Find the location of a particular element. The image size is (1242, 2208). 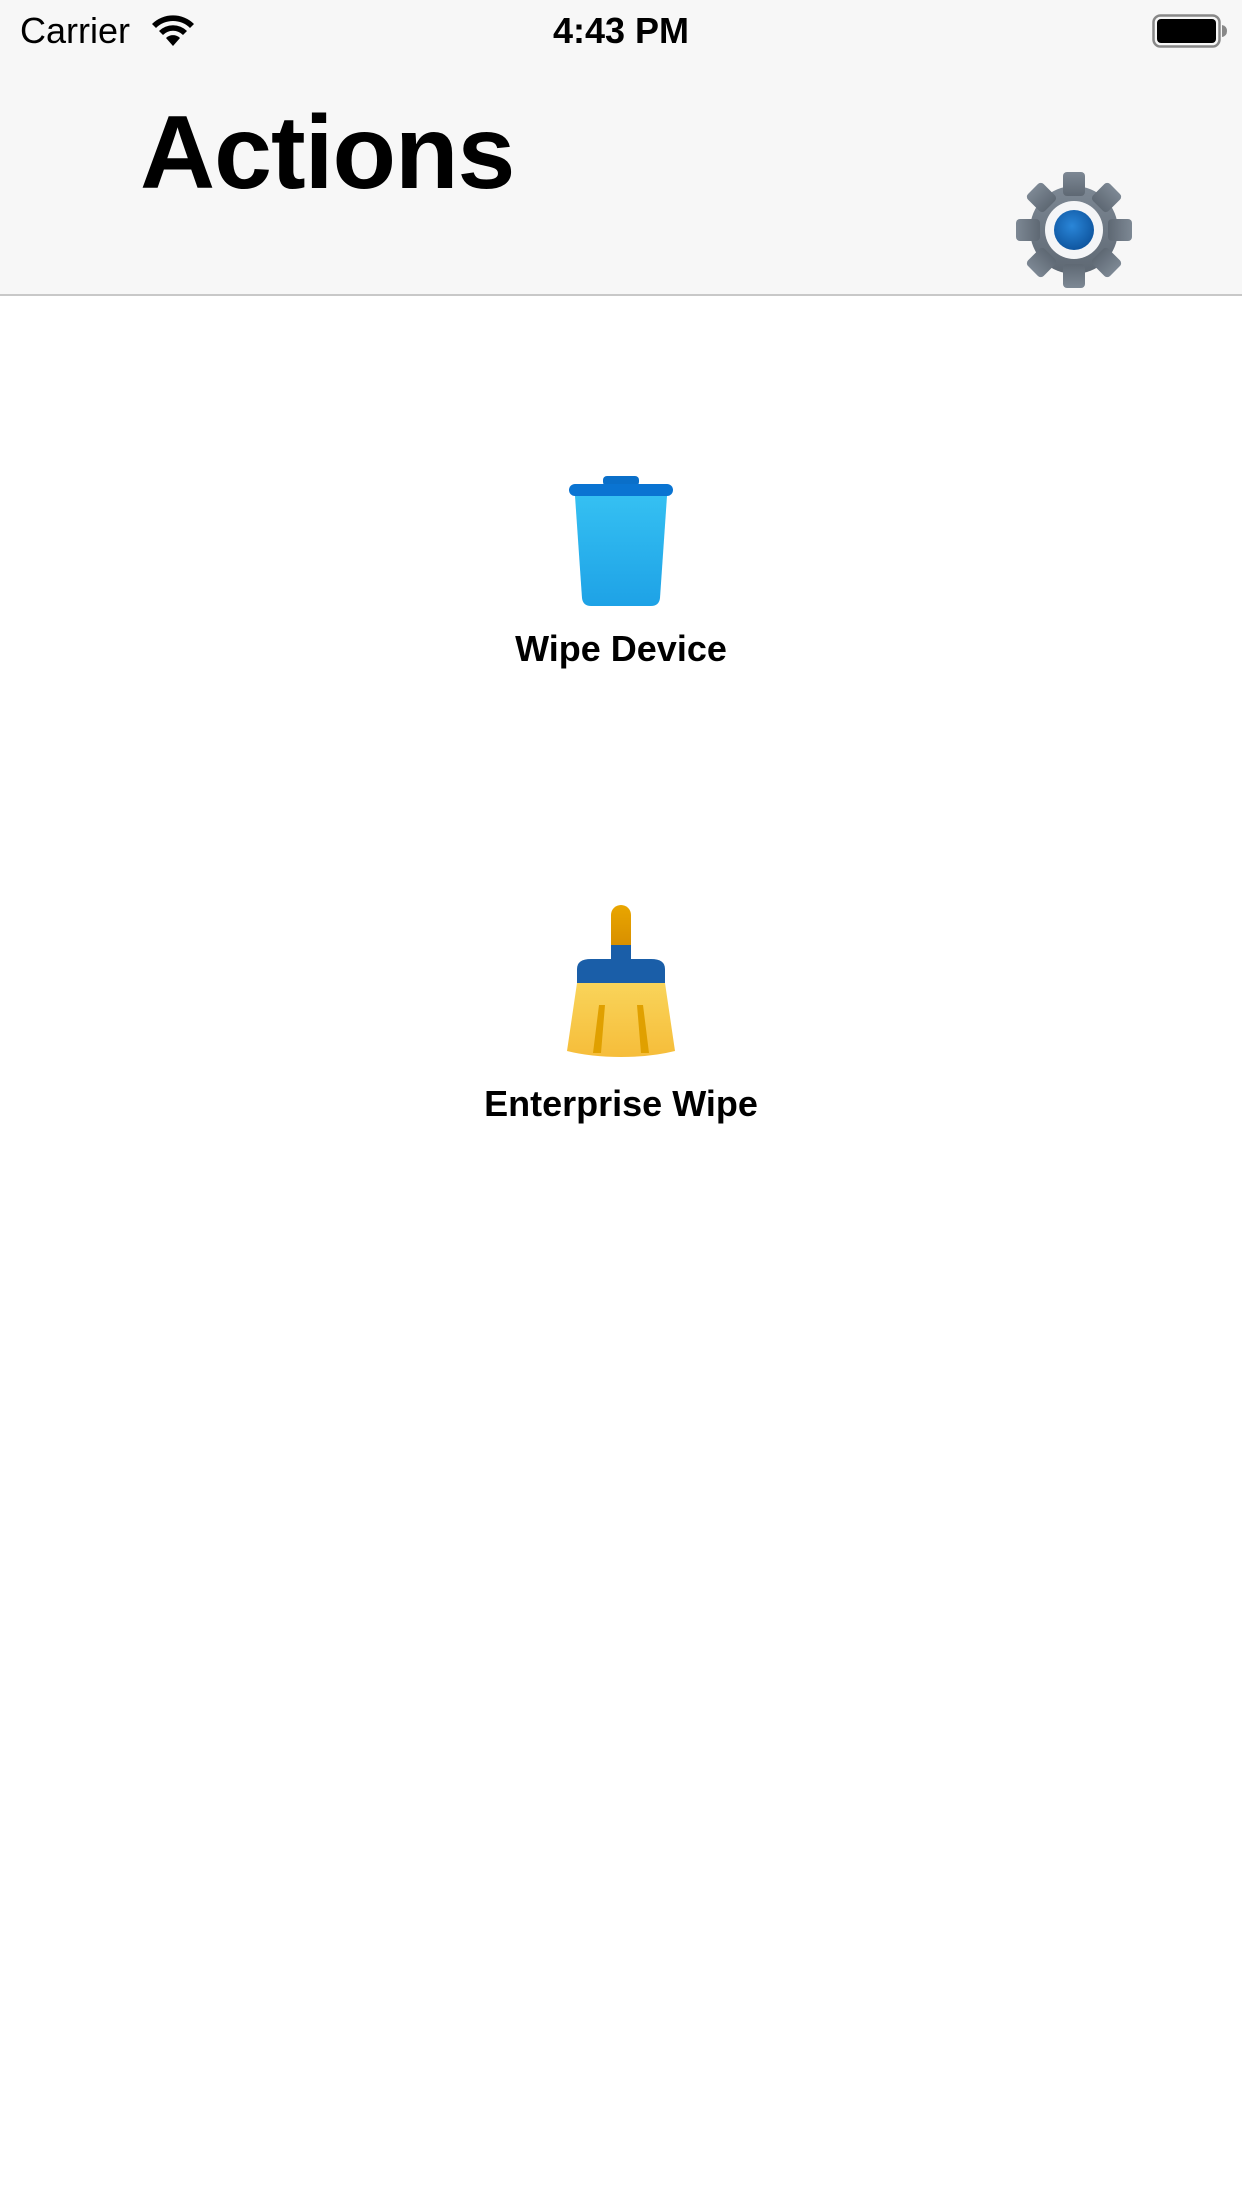

trash-can-icon is located at coordinates (621, 541).